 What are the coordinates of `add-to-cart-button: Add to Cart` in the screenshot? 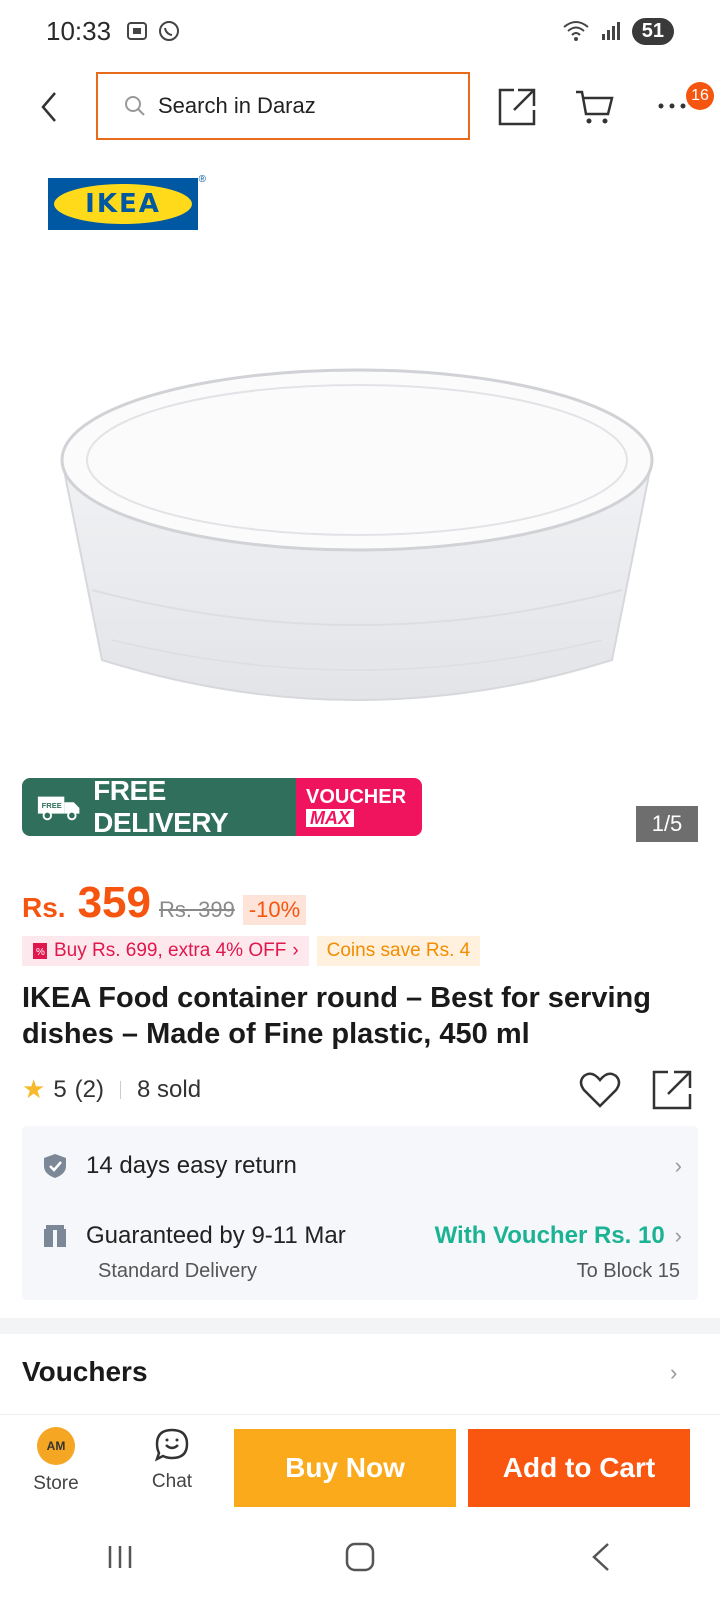 It's located at (579, 1468).